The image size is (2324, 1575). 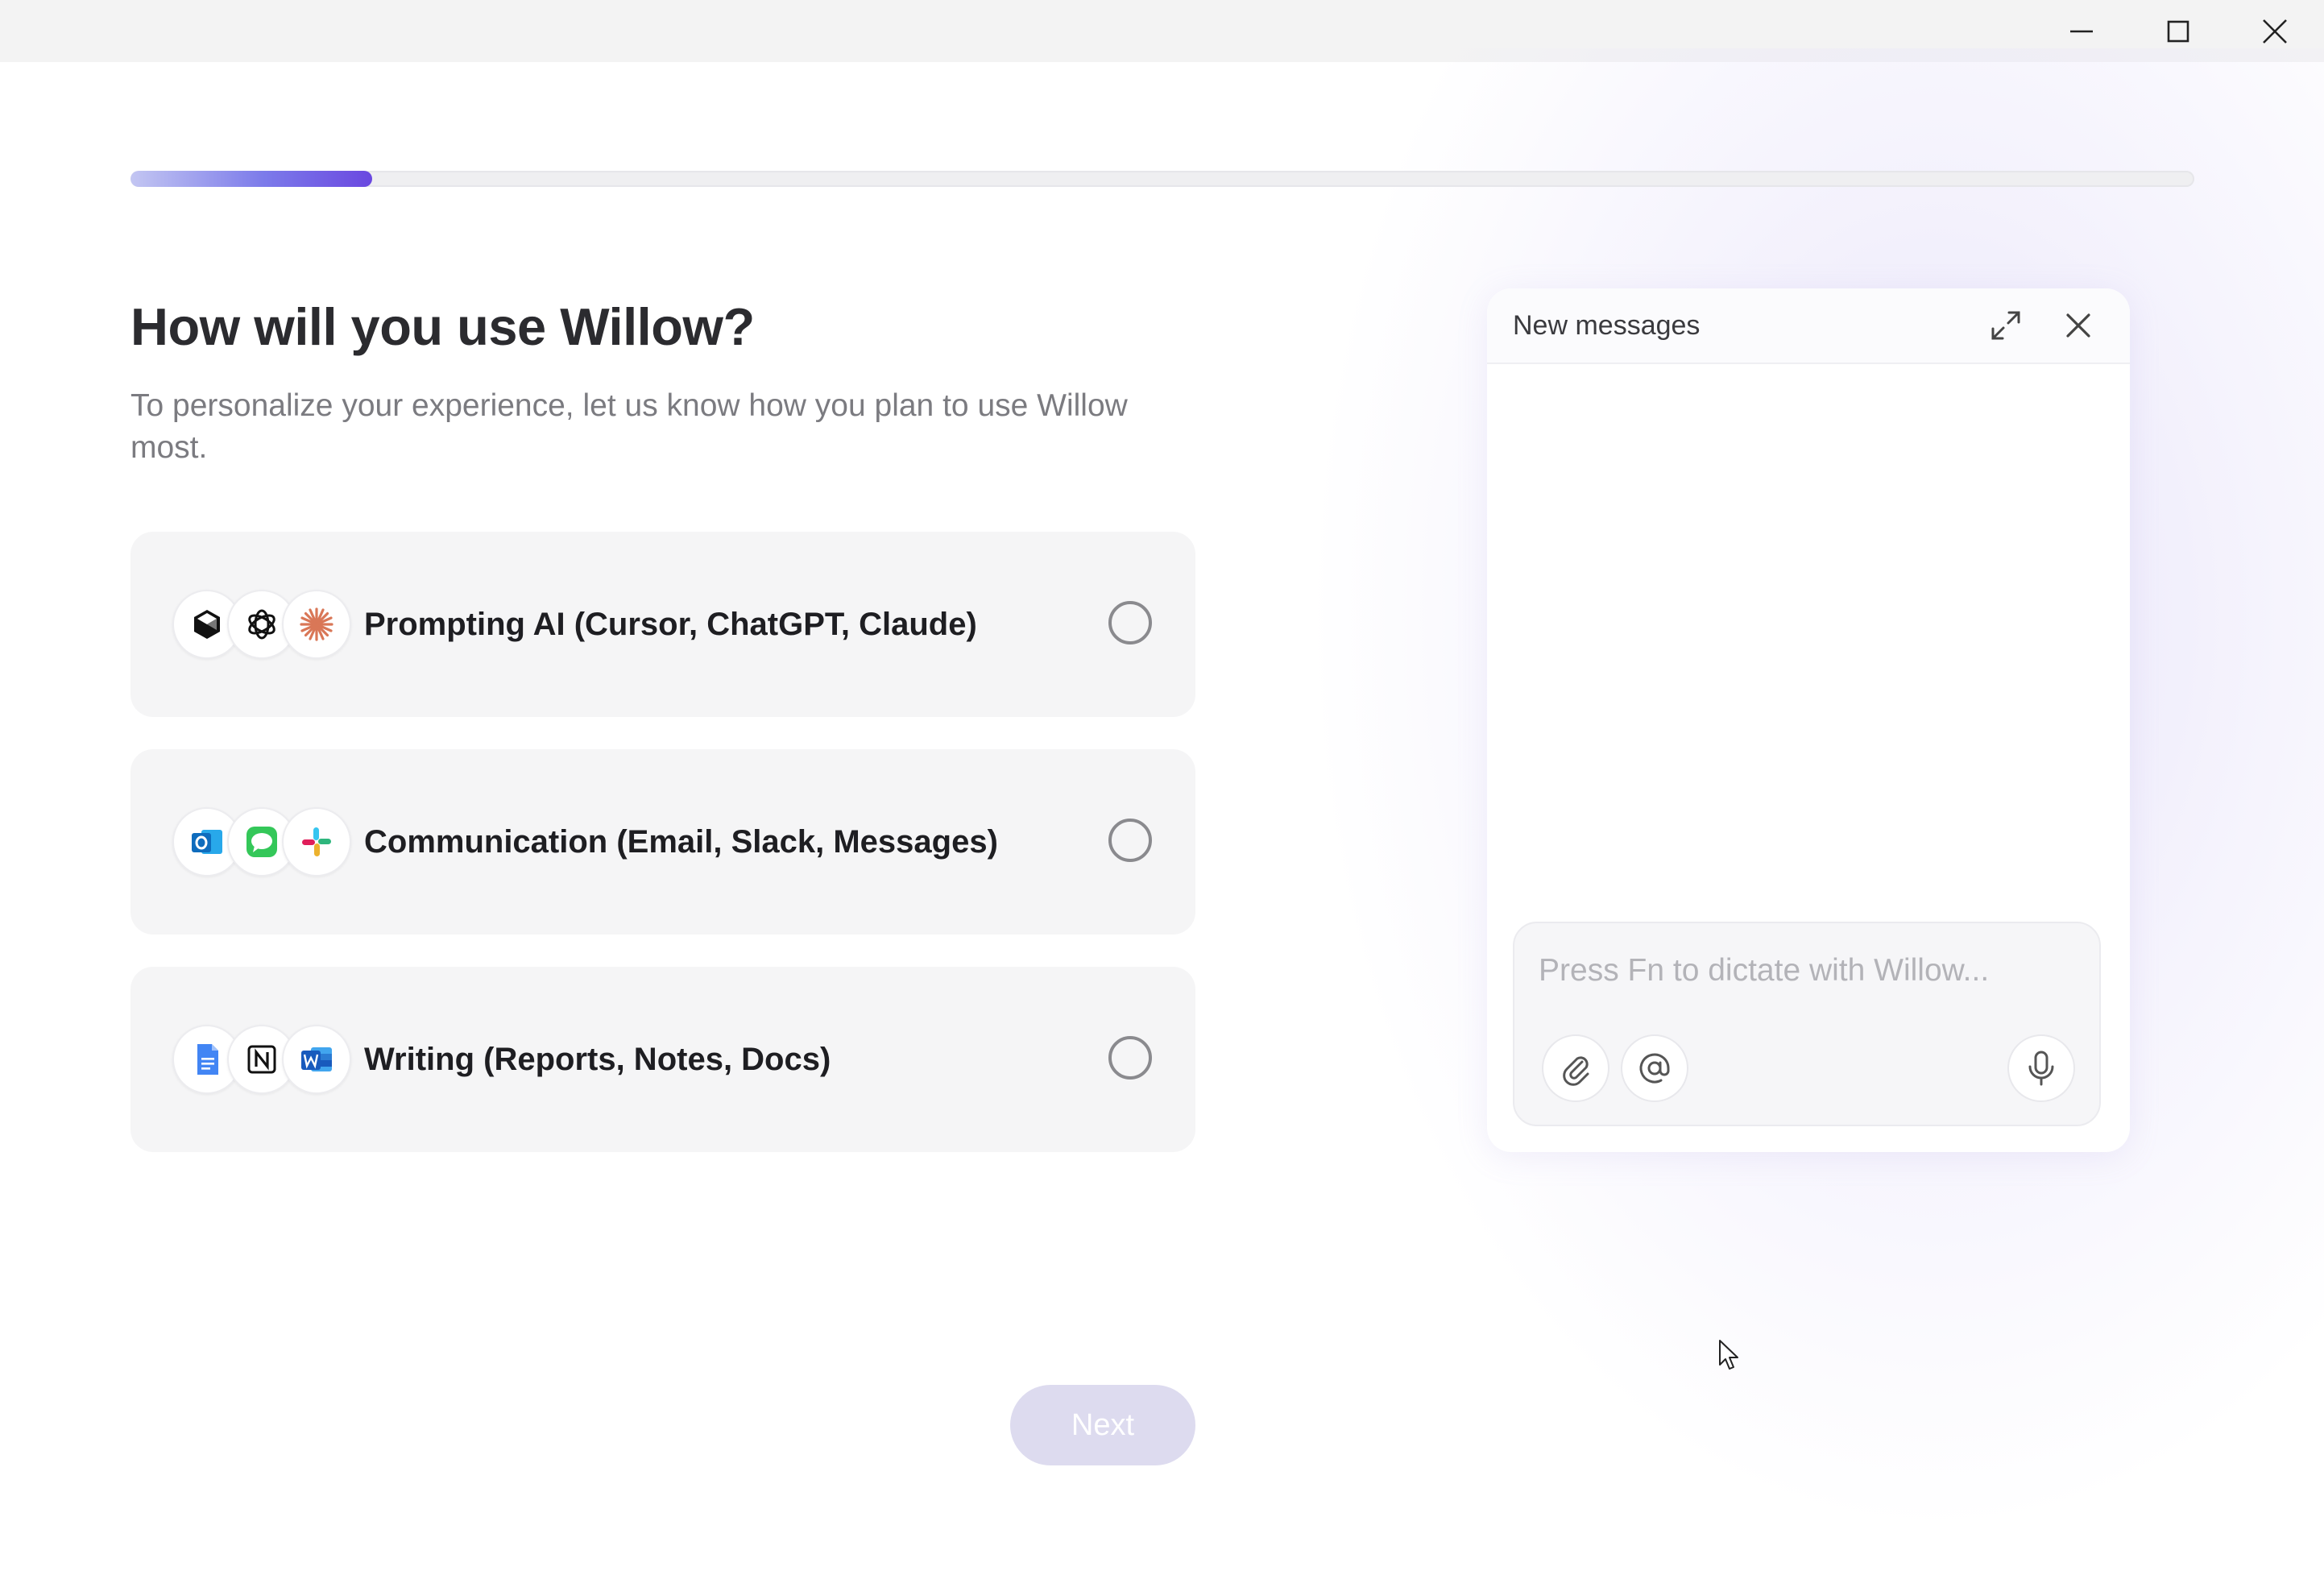 I want to click on at-icon, so click(x=1654, y=1068).